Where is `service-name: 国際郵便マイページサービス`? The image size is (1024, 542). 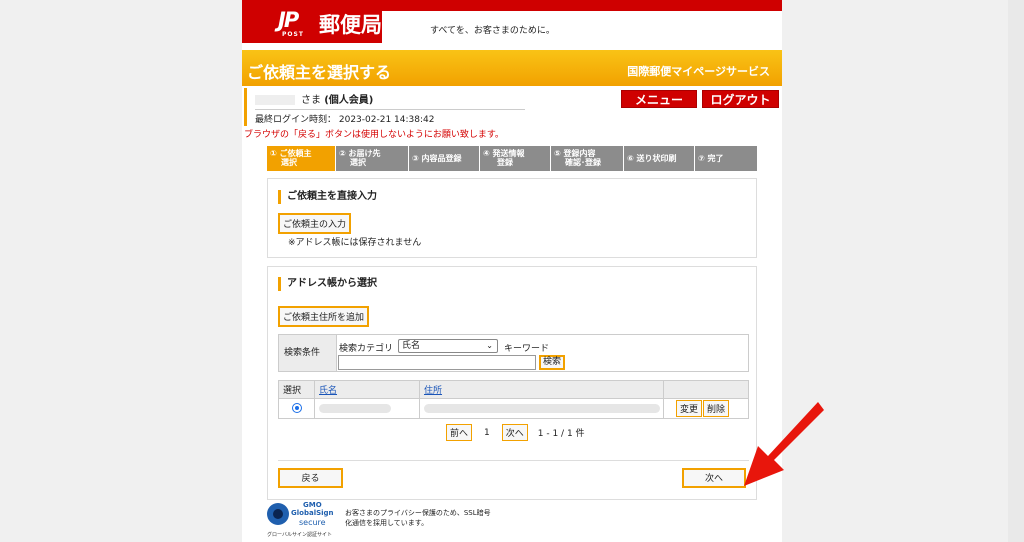
service-name: 国際郵便マイページサービス is located at coordinates (698, 71).